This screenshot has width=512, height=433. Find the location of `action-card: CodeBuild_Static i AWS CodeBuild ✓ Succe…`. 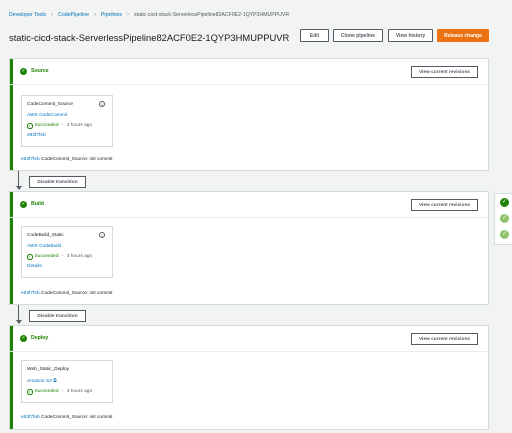

action-card: CodeBuild_Static i AWS CodeBuild ✓ Succe… is located at coordinates (67, 252).